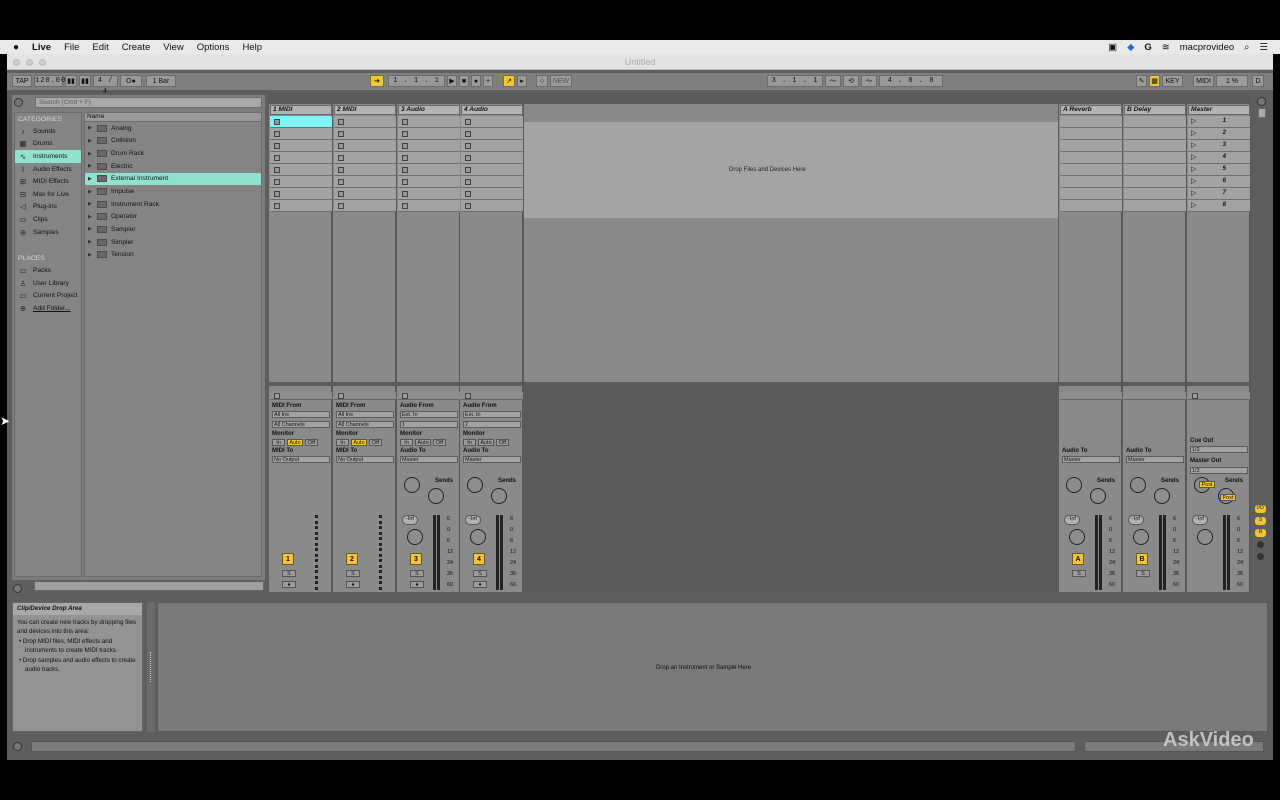 This screenshot has width=1280, height=800. Describe the element at coordinates (1260, 533) in the screenshot. I see `returns-toggle-icon: R` at that location.